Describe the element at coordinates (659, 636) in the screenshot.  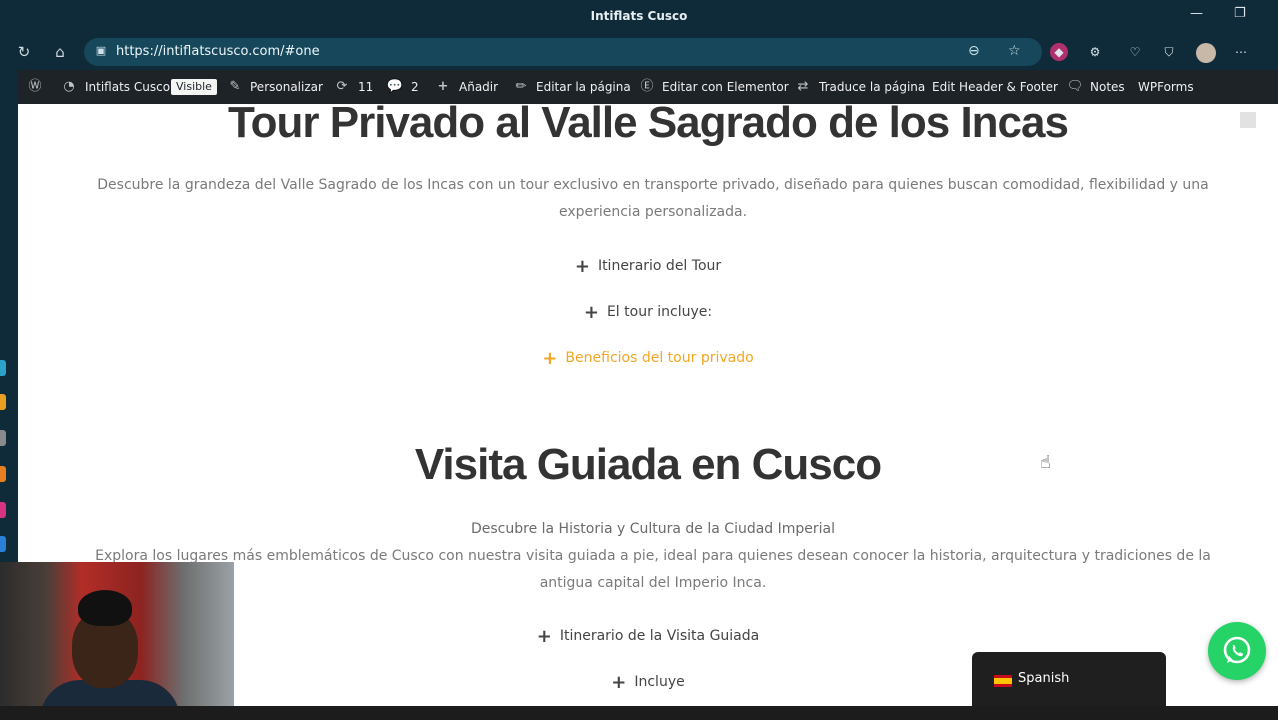
I see `accordion-label: Itinerario de la Visita Guiada` at that location.